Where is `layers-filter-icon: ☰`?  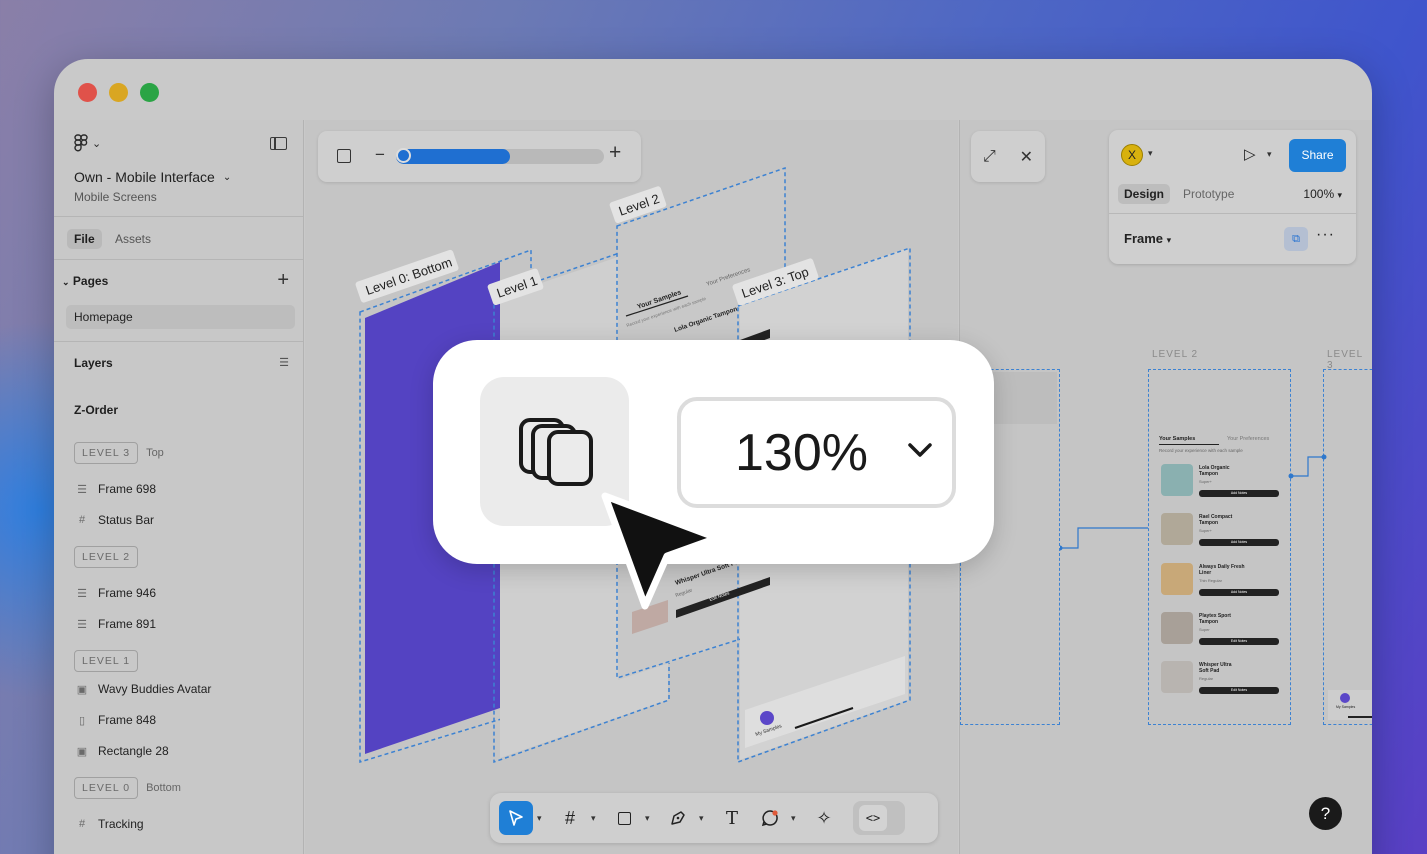 layers-filter-icon: ☰ is located at coordinates (284, 362).